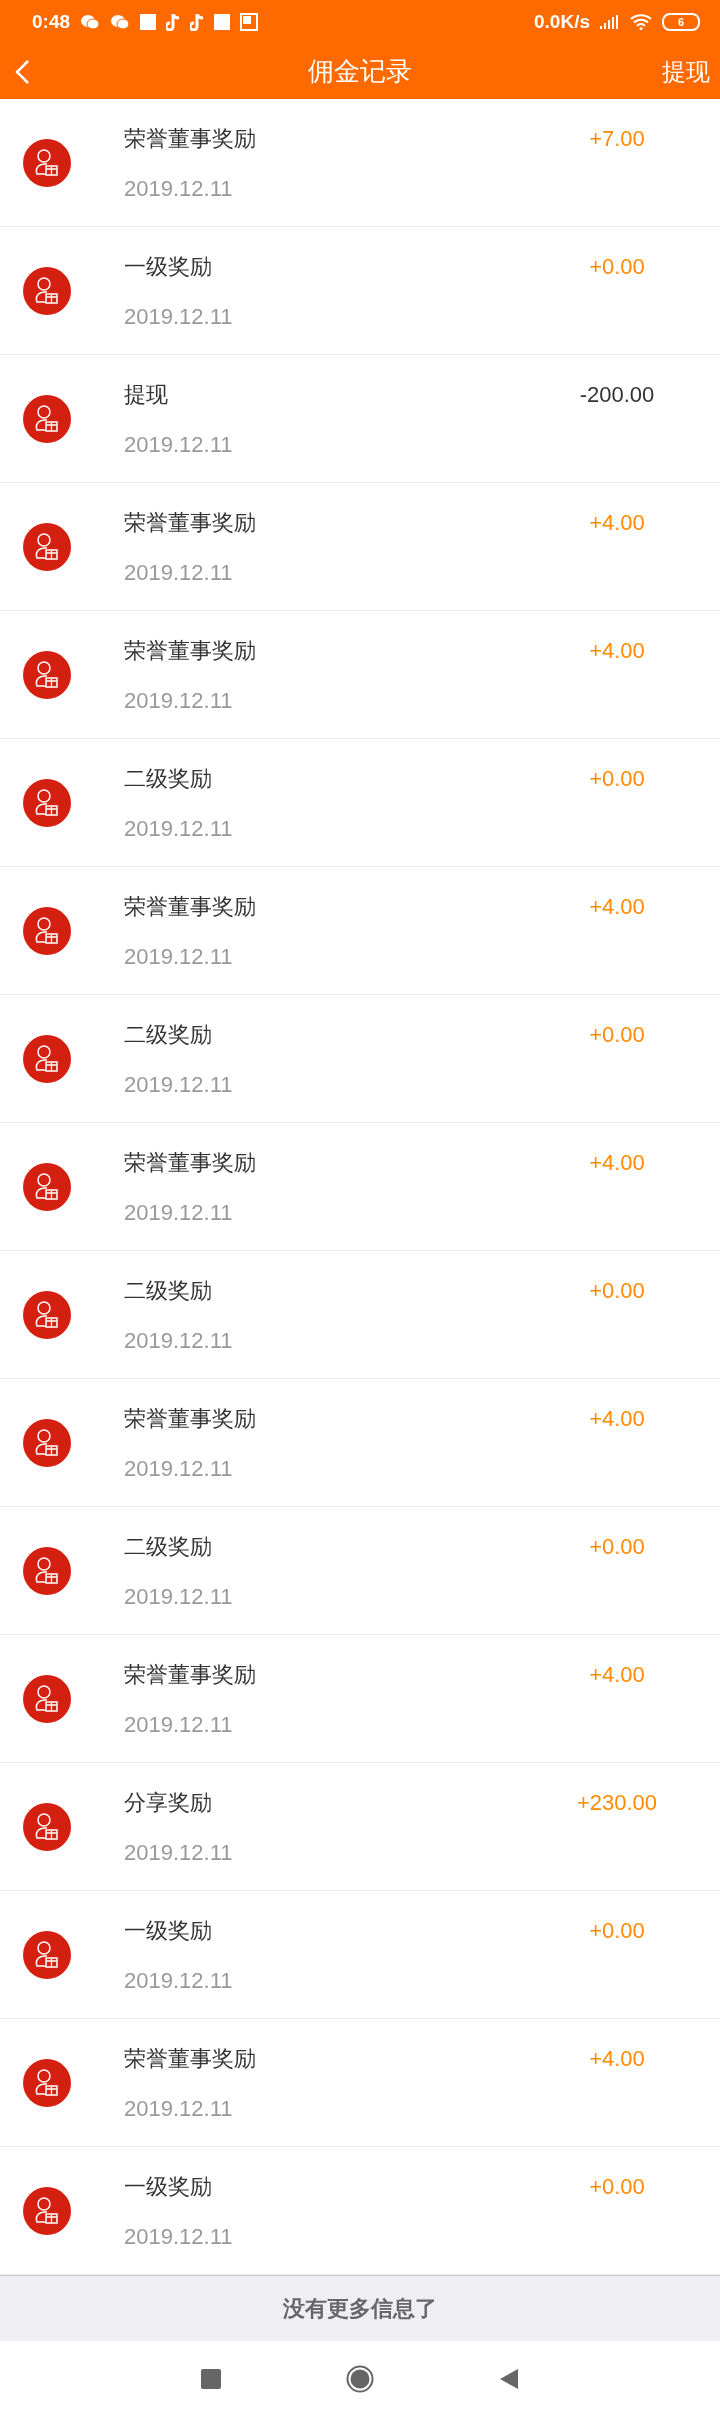 This screenshot has height=2417, width=720. What do you see at coordinates (146, 394) in the screenshot?
I see `record-title: 提现` at bounding box center [146, 394].